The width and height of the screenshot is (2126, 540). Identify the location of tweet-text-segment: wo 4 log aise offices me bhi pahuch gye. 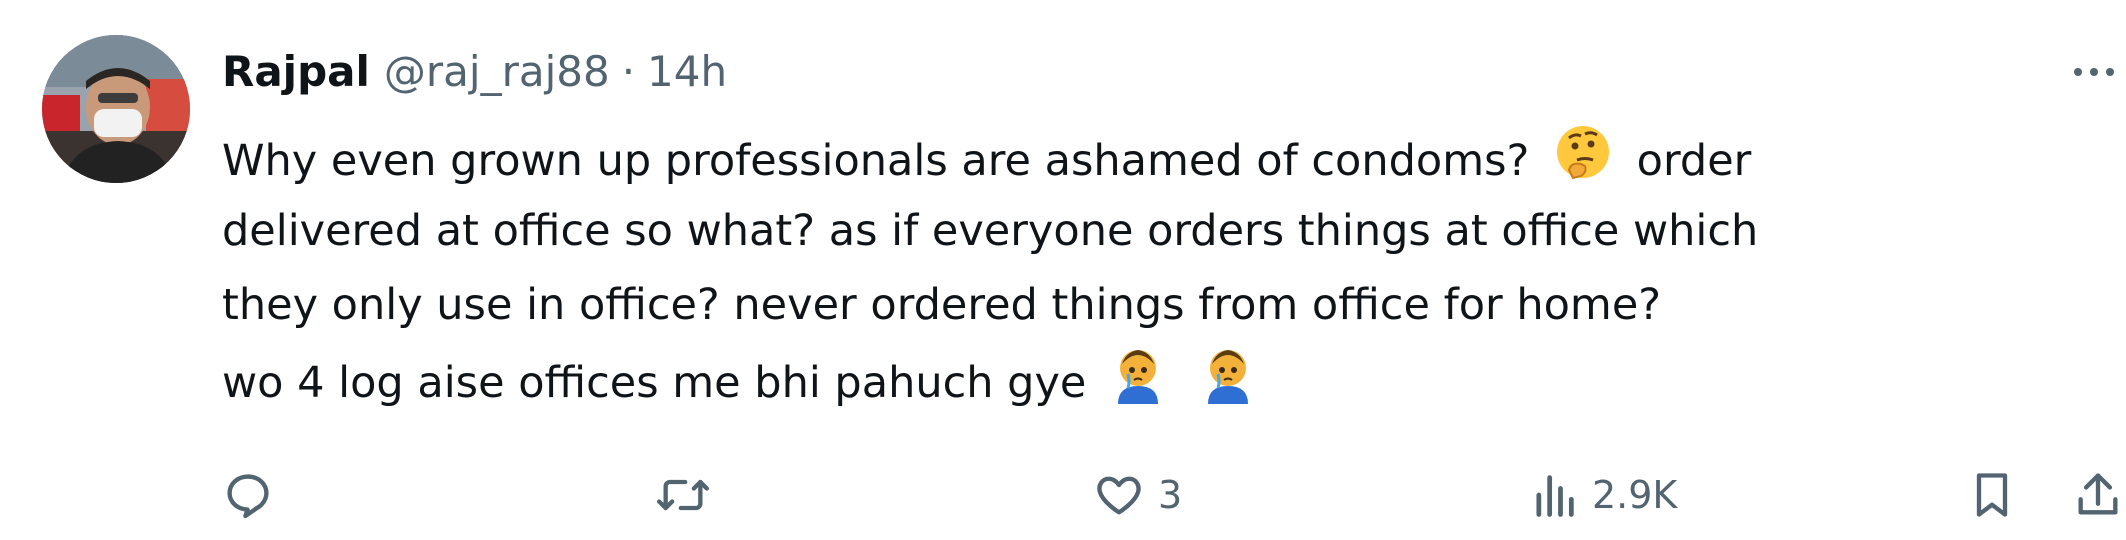
(654, 383).